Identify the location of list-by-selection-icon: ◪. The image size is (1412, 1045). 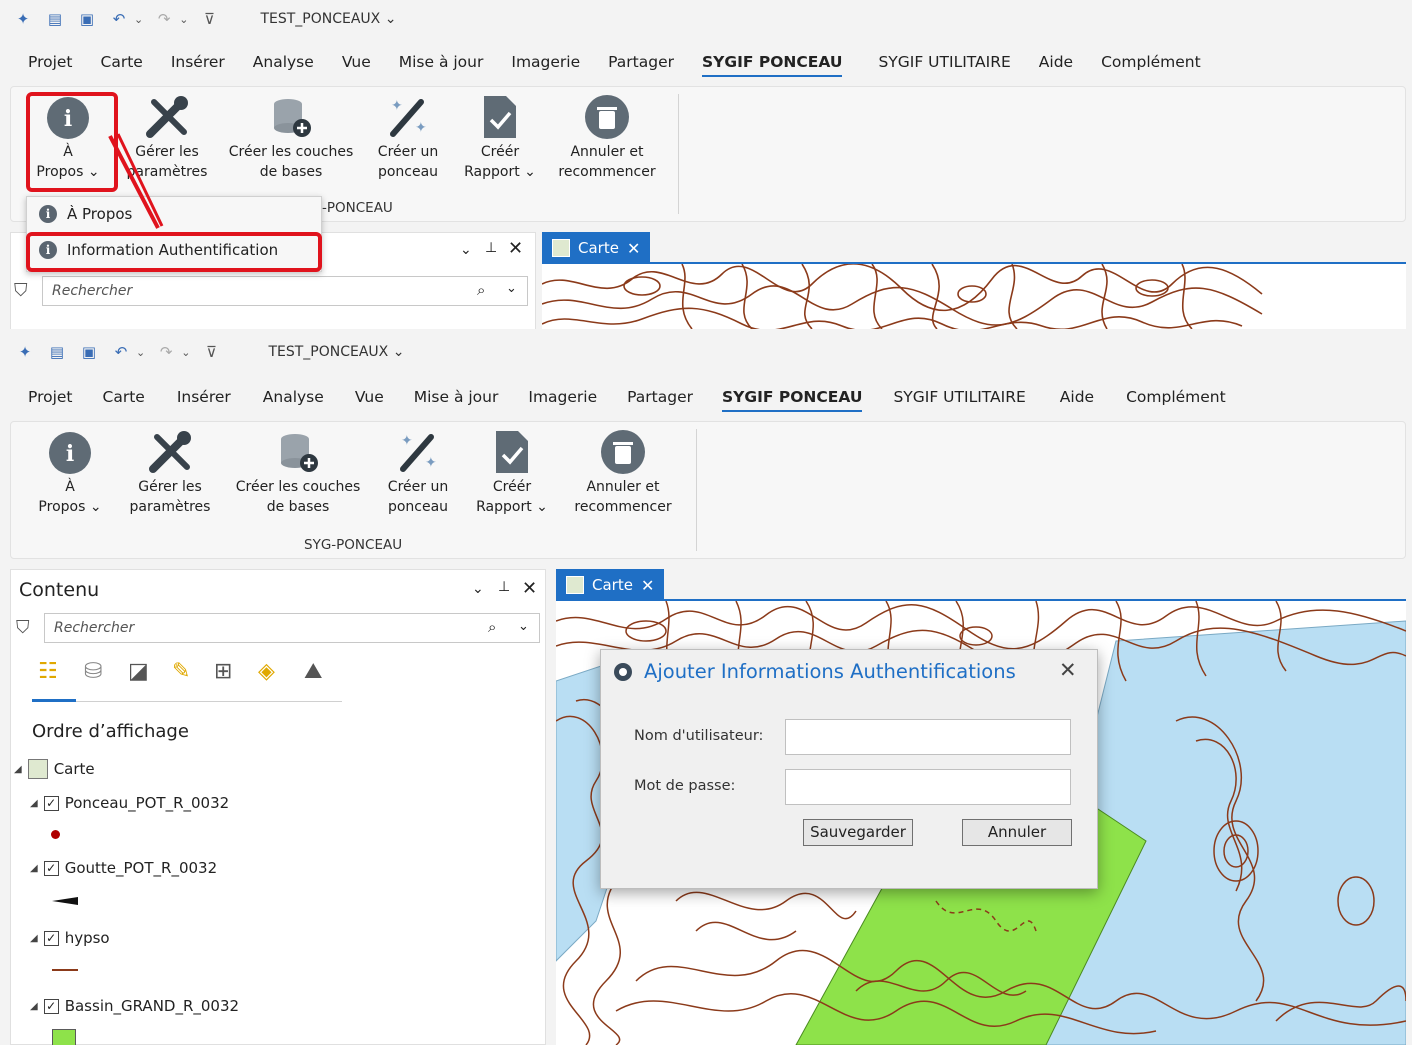
(138, 671).